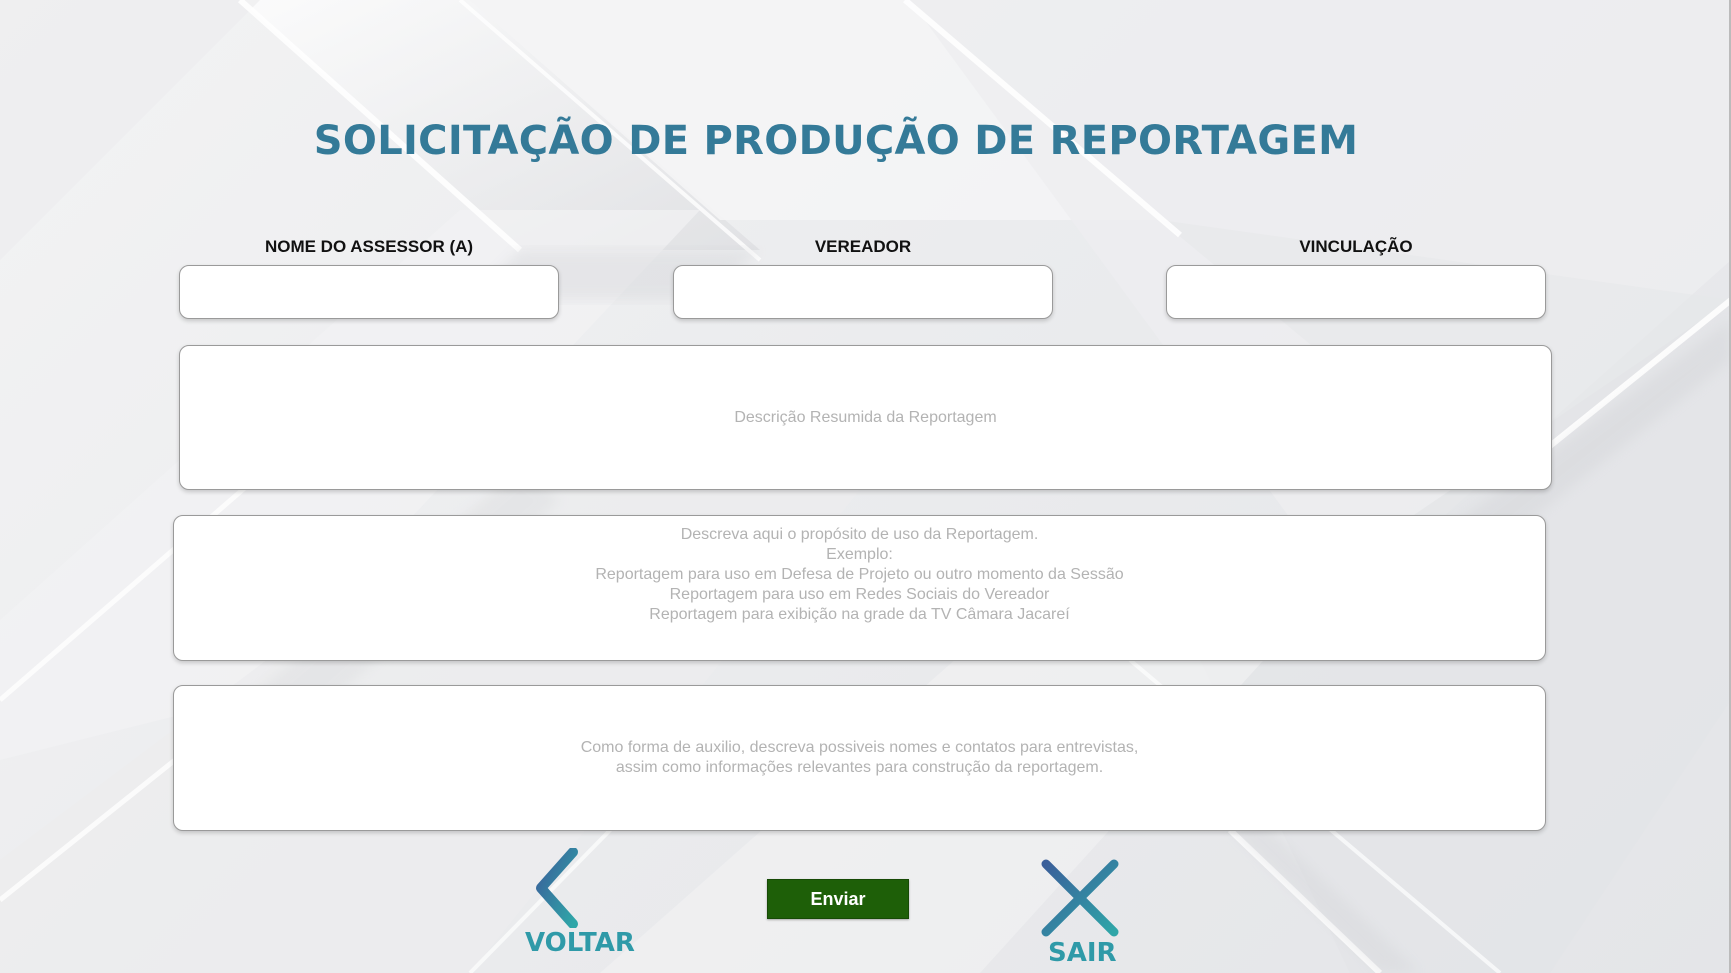 The width and height of the screenshot is (1731, 973). Describe the element at coordinates (580, 943) in the screenshot. I see `voltar-label: VOLTAR` at that location.